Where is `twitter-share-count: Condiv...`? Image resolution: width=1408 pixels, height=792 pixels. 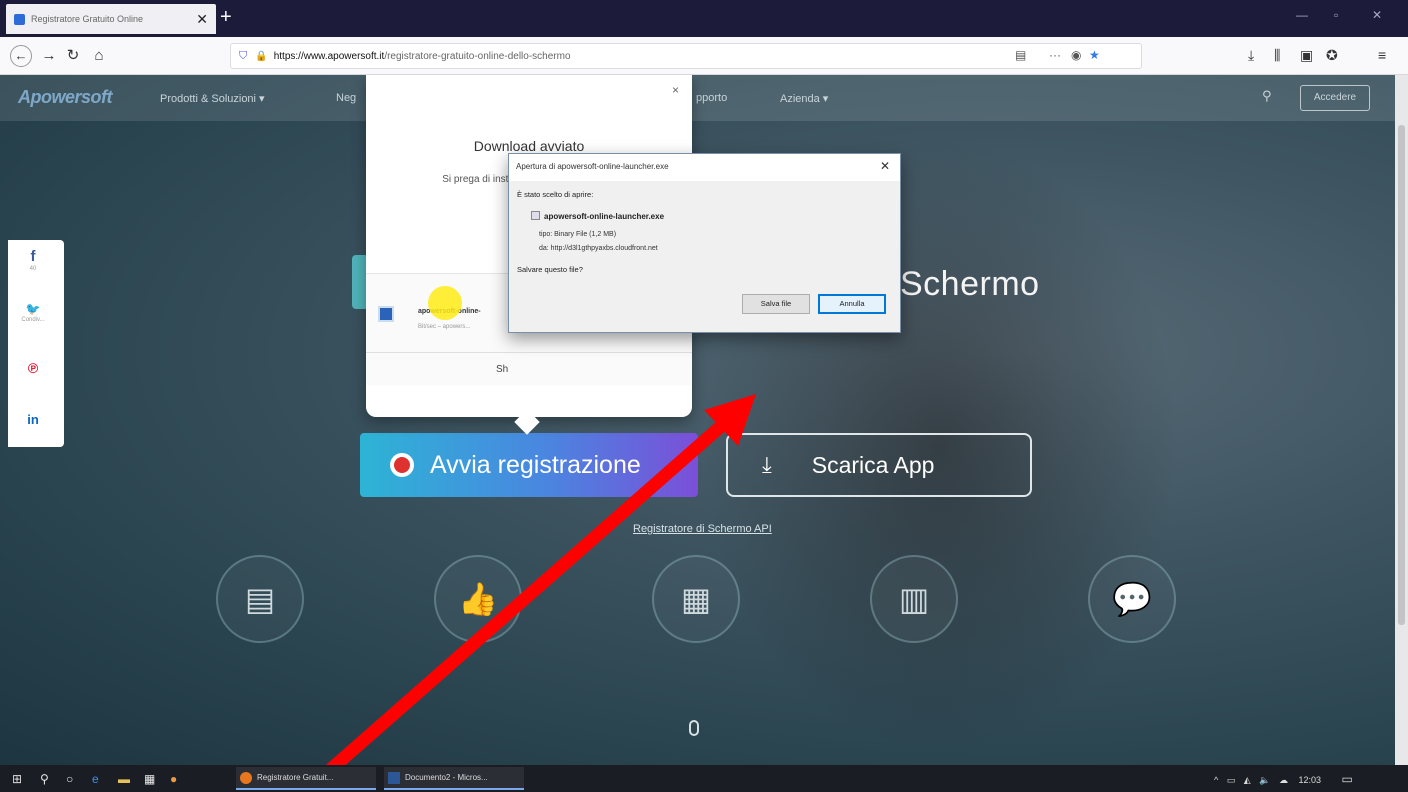
twitter-share-count: Condiv... is located at coordinates (33, 320).